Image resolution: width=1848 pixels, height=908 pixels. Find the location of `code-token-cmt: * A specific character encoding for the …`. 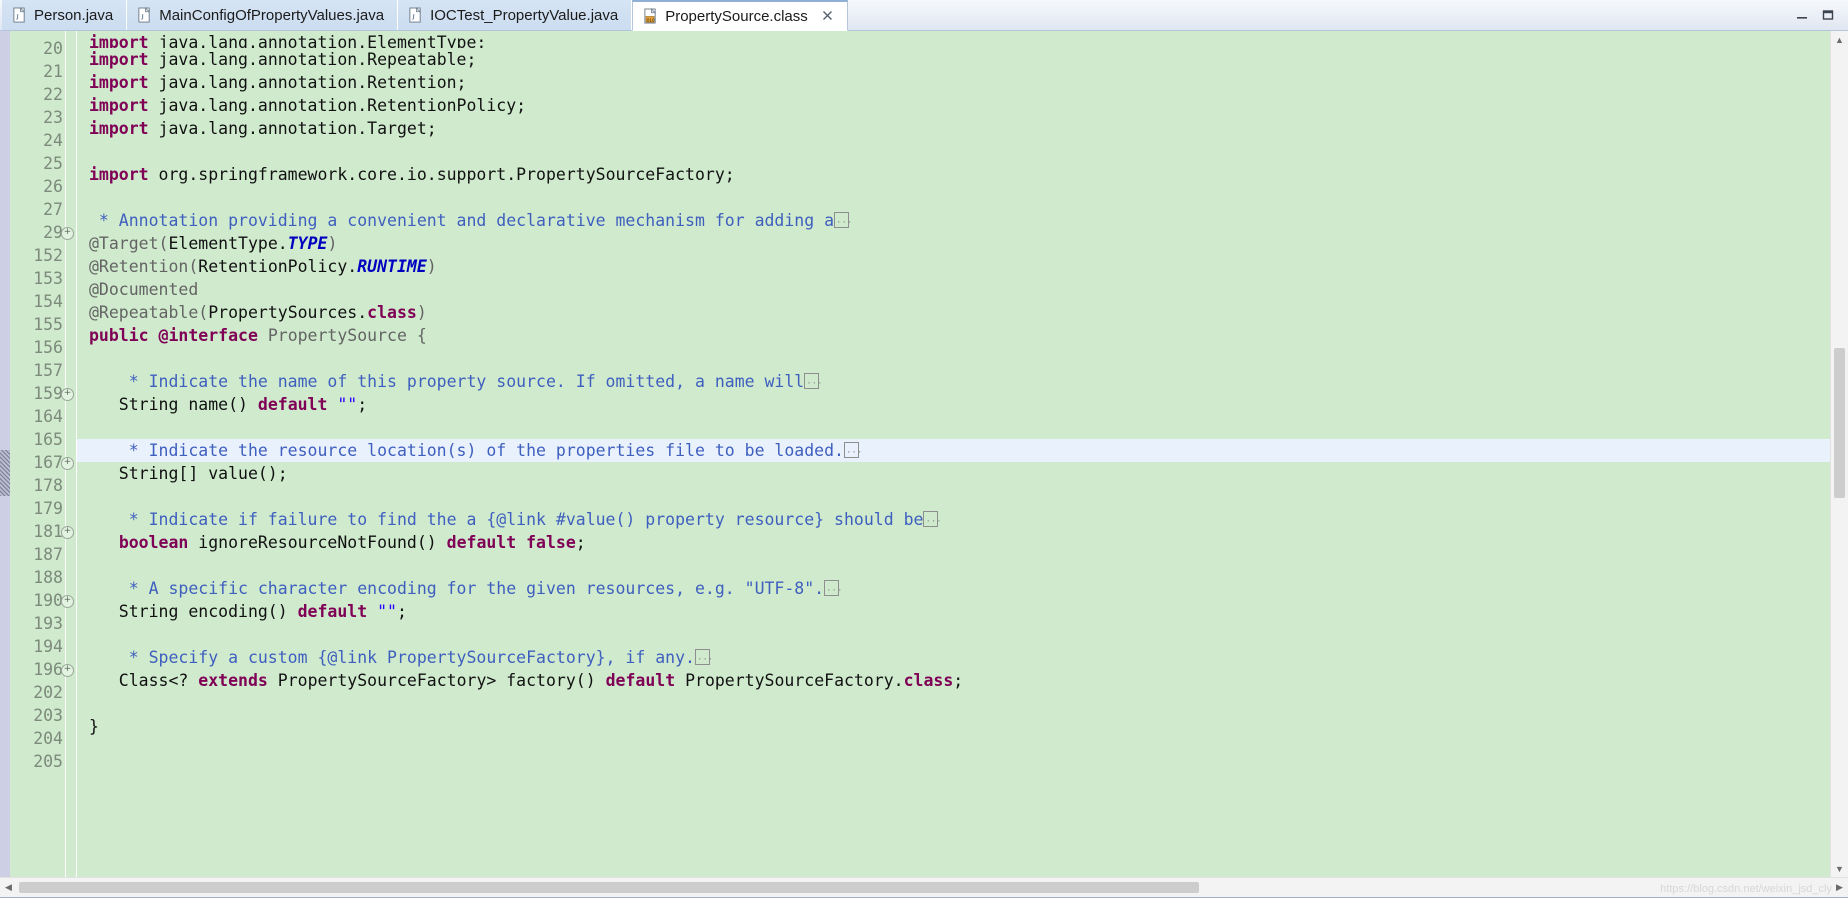

code-token-cmt: * A specific character encoding for the … is located at coordinates (457, 588).